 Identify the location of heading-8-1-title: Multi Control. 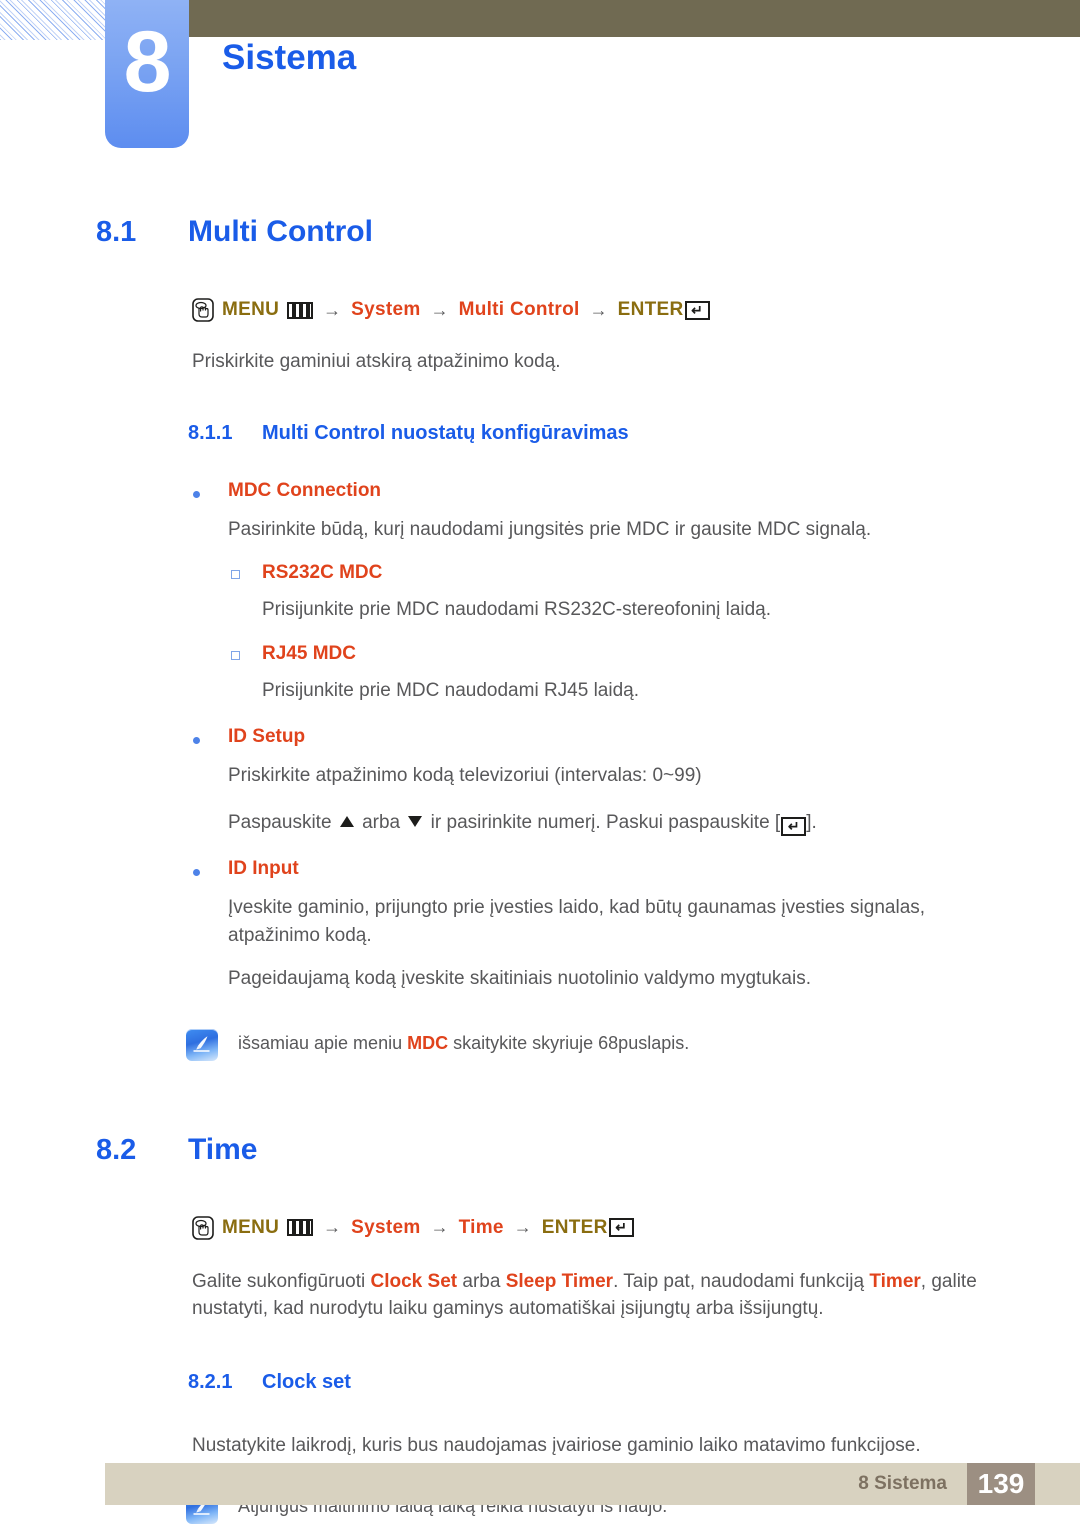
(280, 231).